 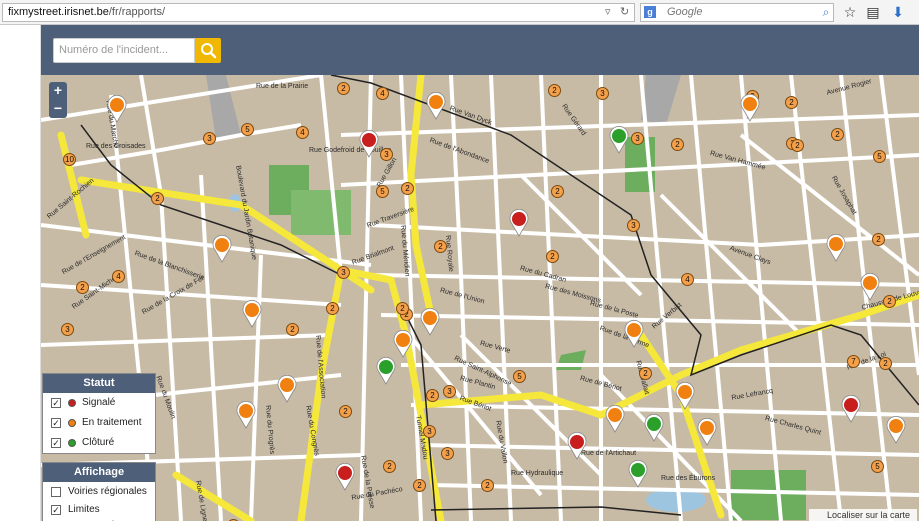 What do you see at coordinates (56, 510) in the screenshot?
I see `display-checkbox: ✓` at bounding box center [56, 510].